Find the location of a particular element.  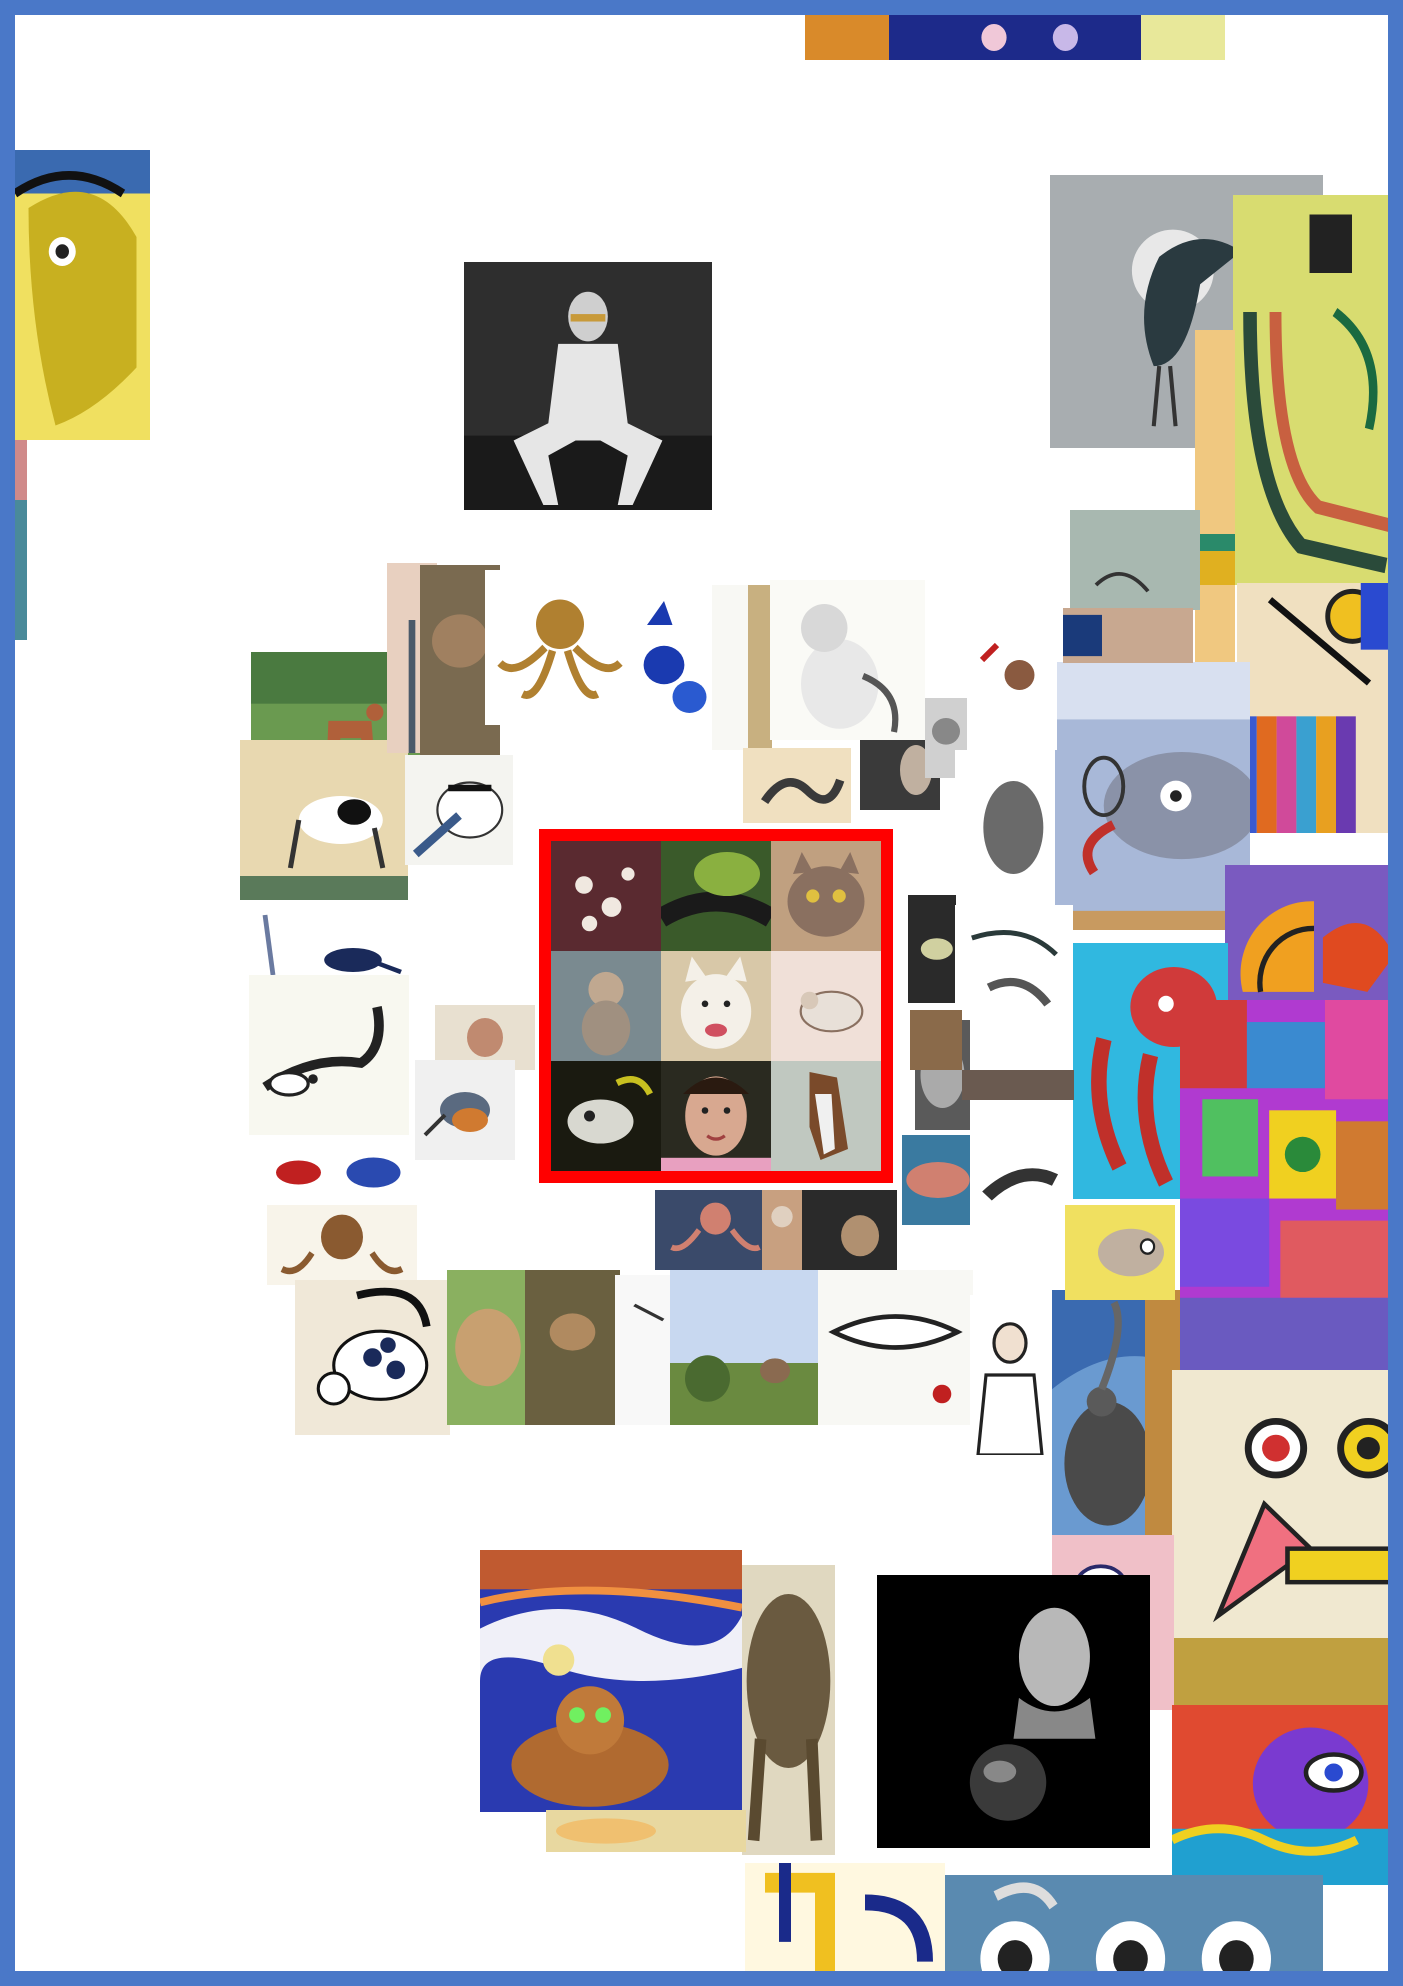

grid-cell-horse is located at coordinates (826, 1116).